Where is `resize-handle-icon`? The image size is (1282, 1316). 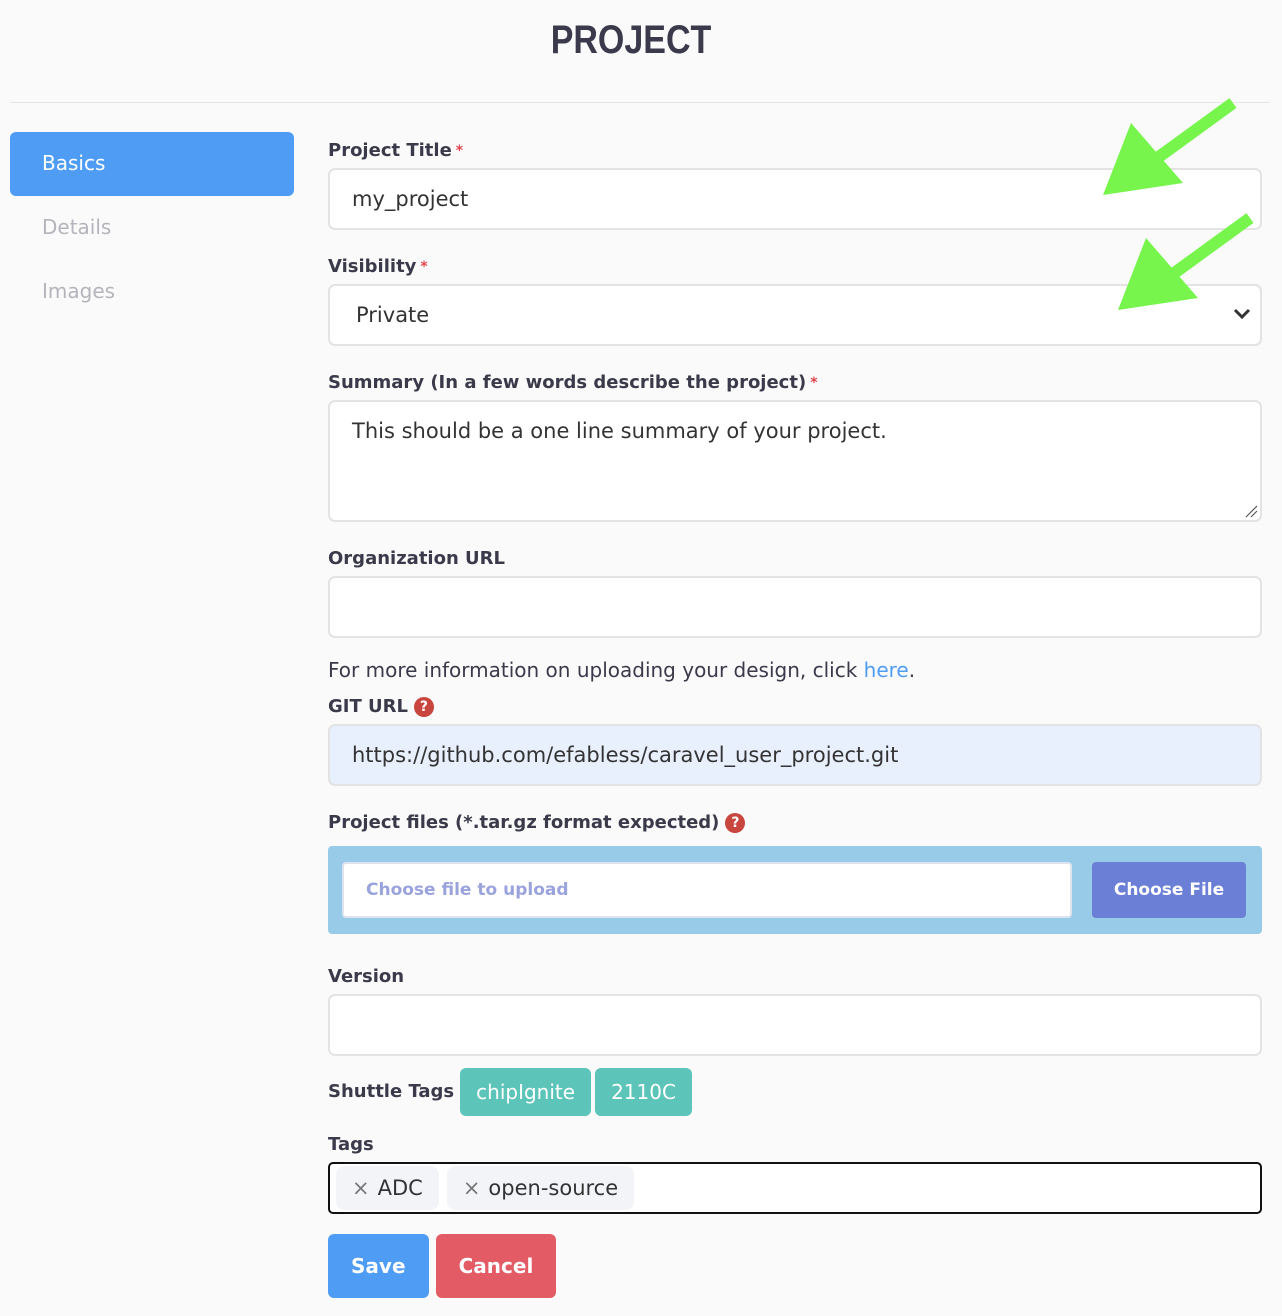 resize-handle-icon is located at coordinates (1251, 511).